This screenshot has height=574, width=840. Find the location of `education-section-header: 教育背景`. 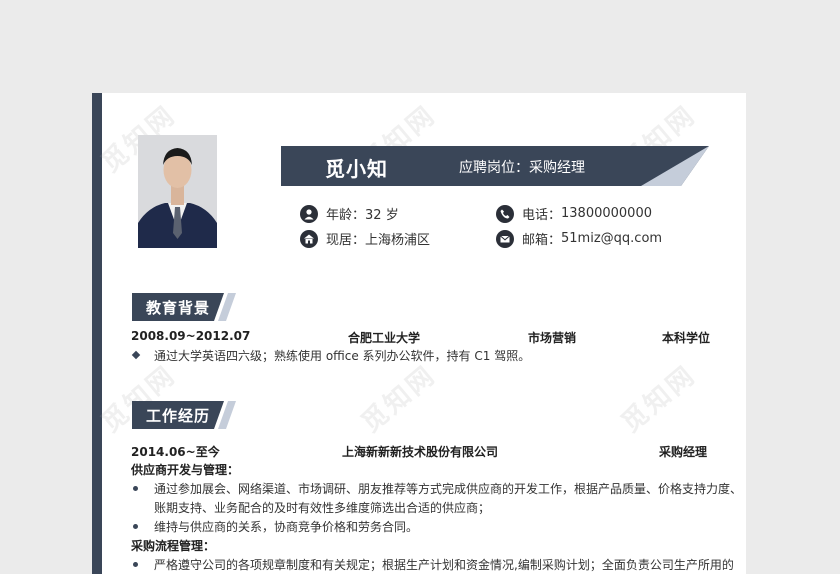

education-section-header: 教育背景 is located at coordinates (184, 307).